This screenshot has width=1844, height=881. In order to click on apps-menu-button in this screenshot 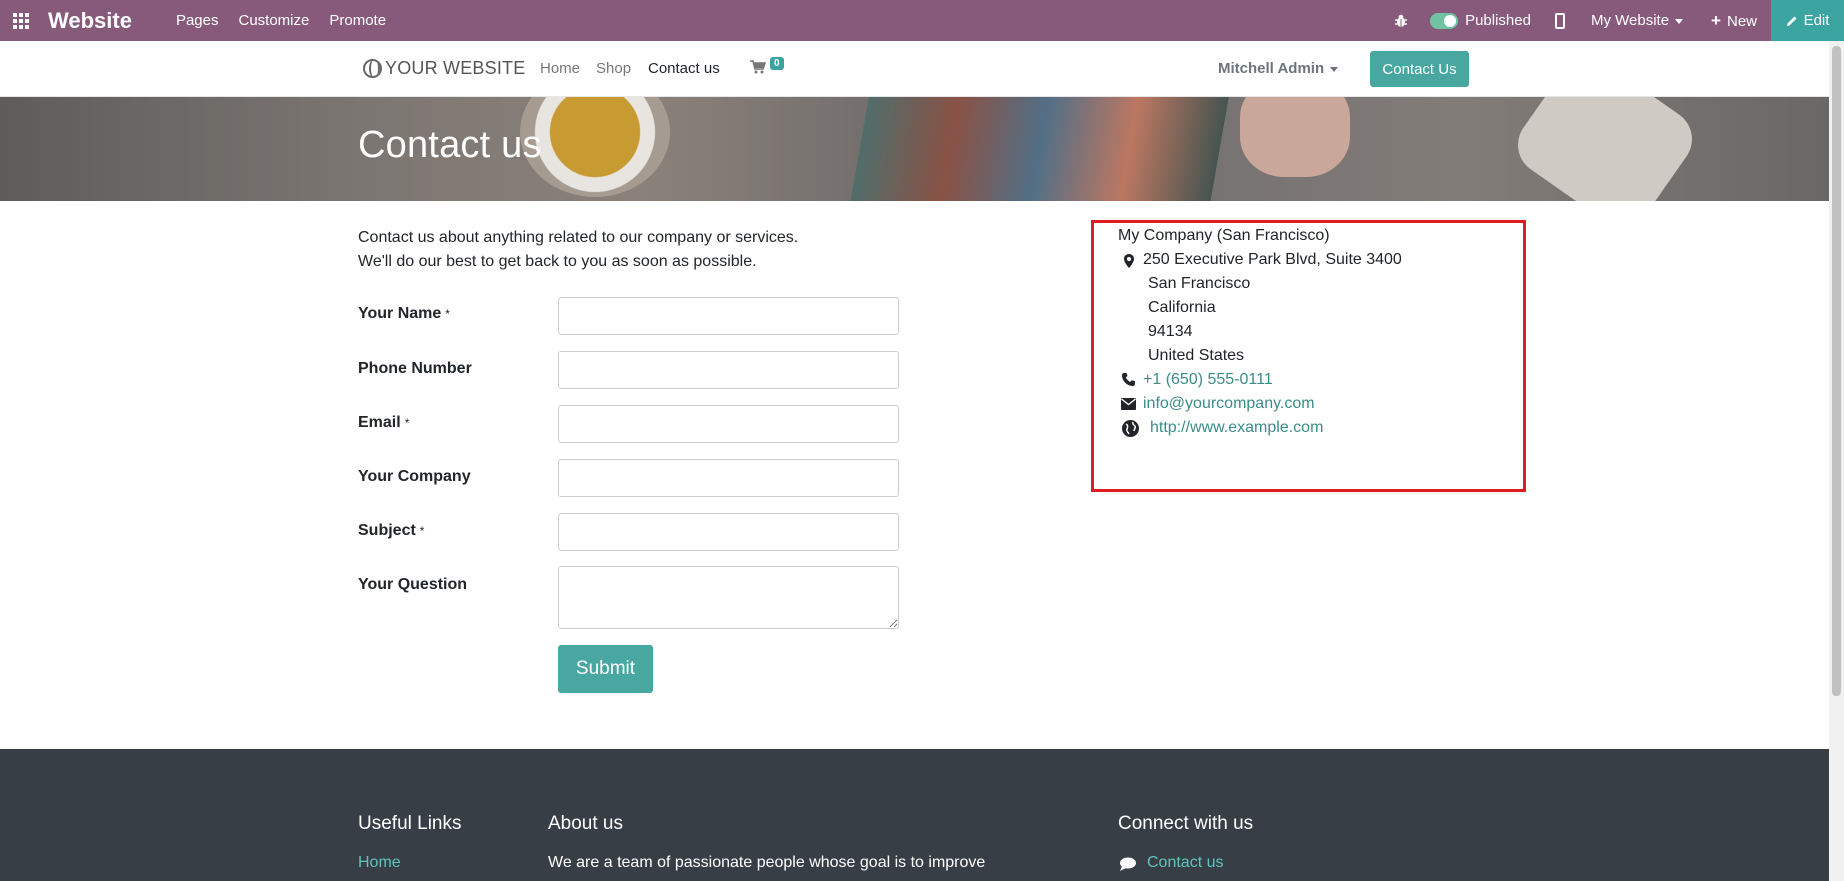, I will do `click(21, 20)`.